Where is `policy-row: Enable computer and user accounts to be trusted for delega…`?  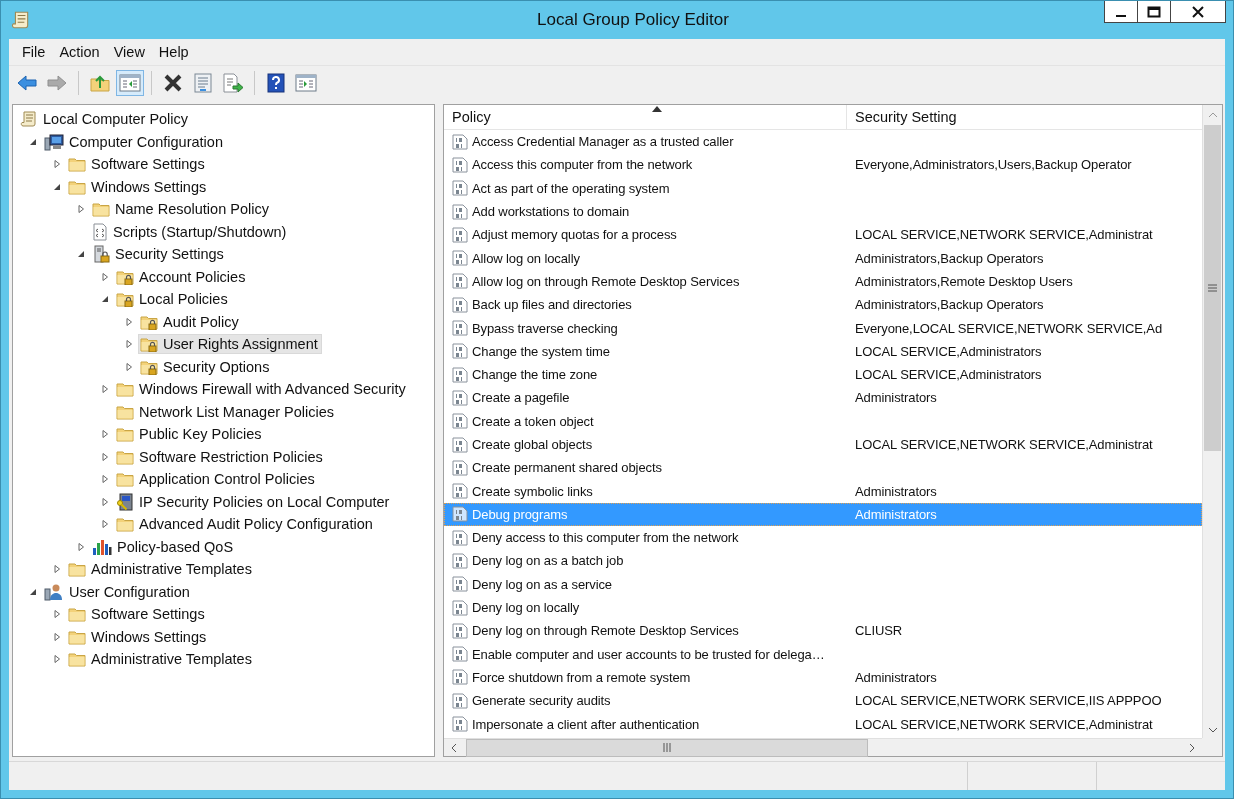
policy-row: Enable computer and user accounts to be trusted for delega… is located at coordinates (823, 654).